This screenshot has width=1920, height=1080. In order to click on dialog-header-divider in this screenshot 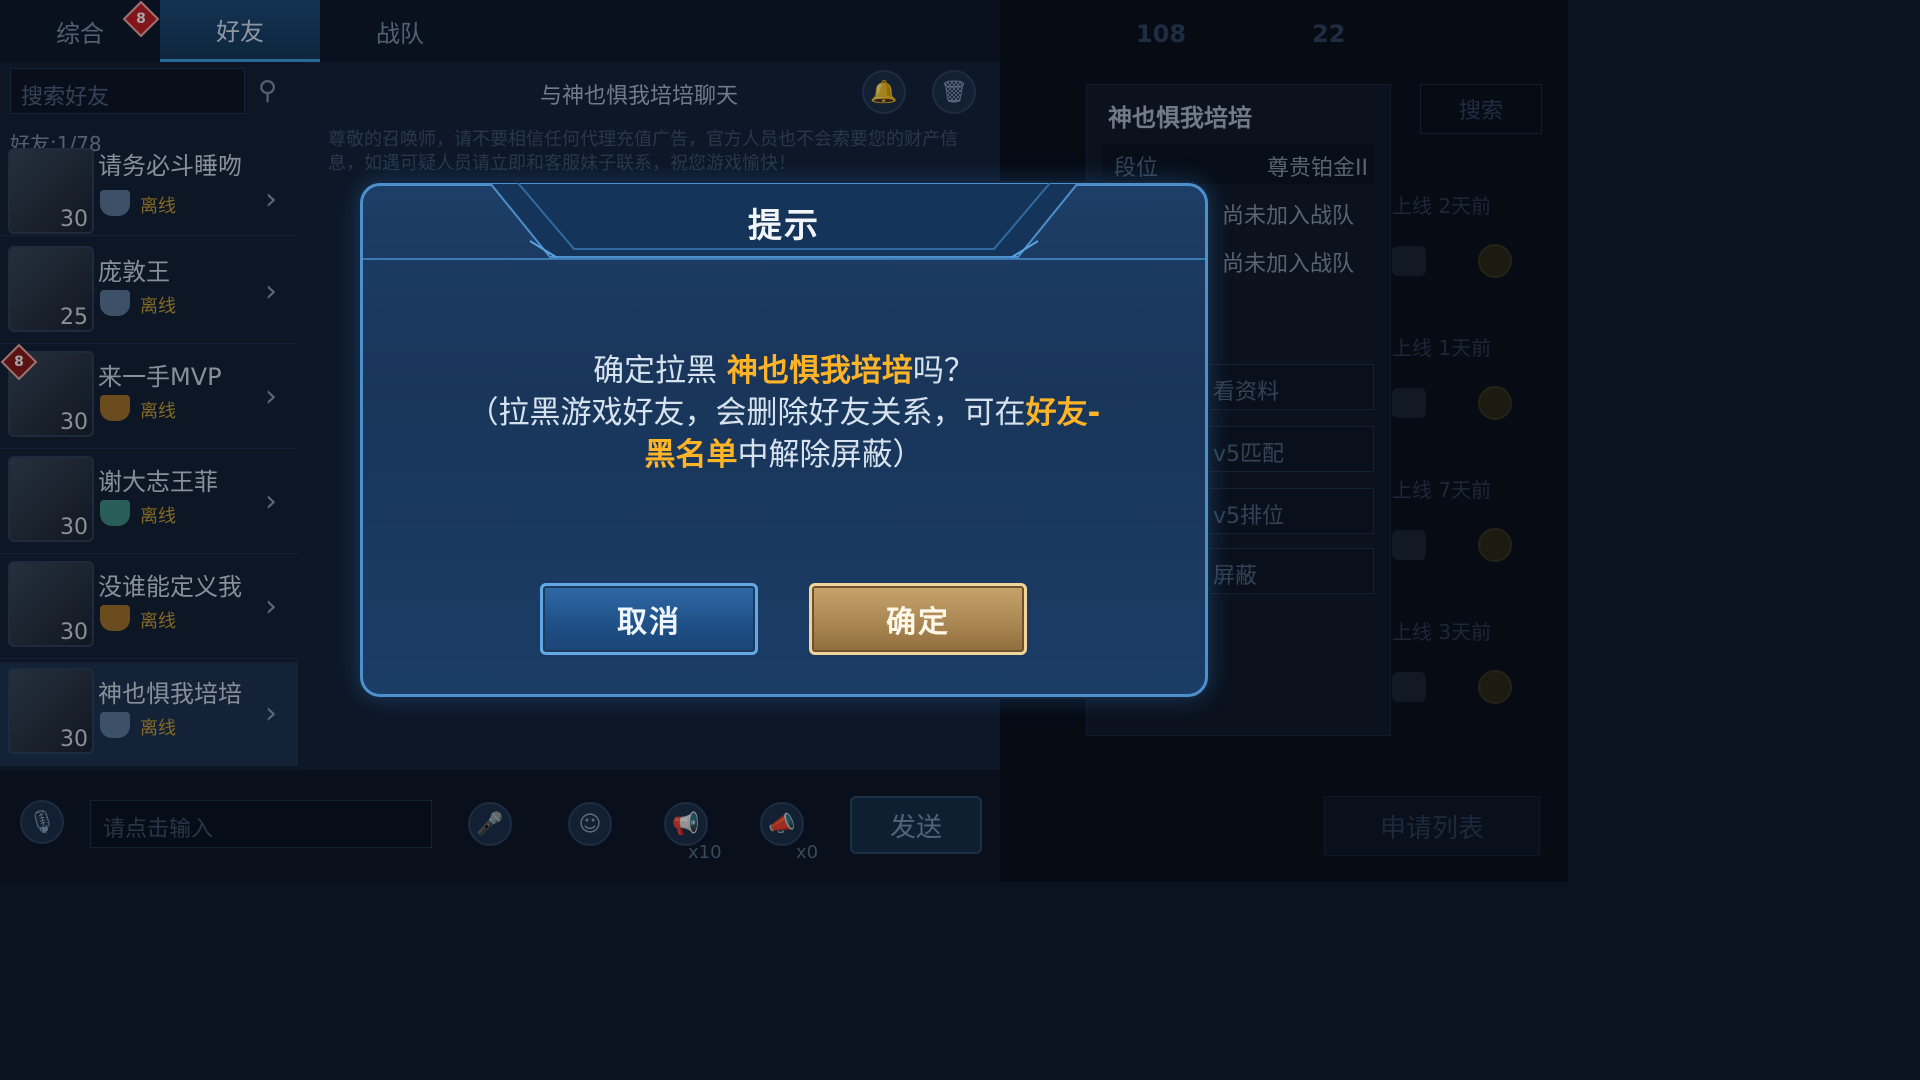, I will do `click(784, 259)`.